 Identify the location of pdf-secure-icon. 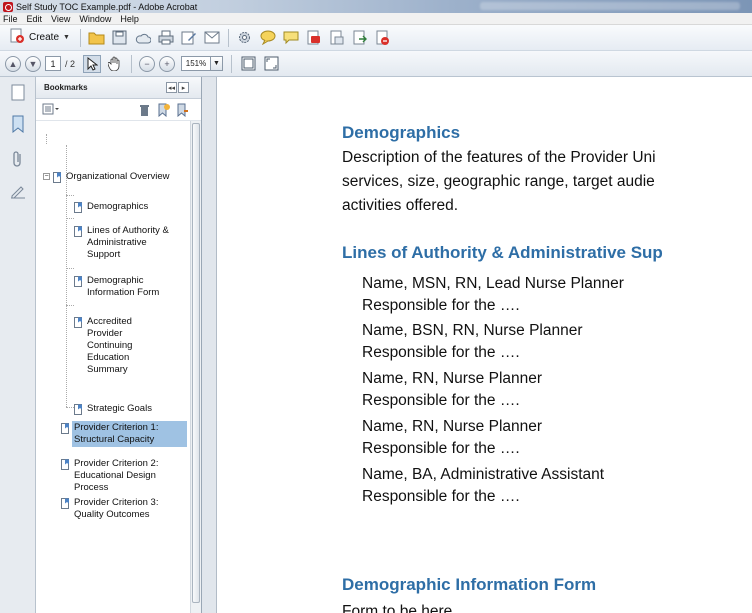
(383, 37).